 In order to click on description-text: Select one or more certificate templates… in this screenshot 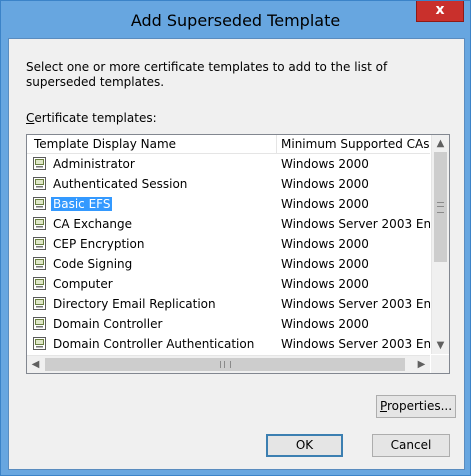, I will do `click(207, 74)`.